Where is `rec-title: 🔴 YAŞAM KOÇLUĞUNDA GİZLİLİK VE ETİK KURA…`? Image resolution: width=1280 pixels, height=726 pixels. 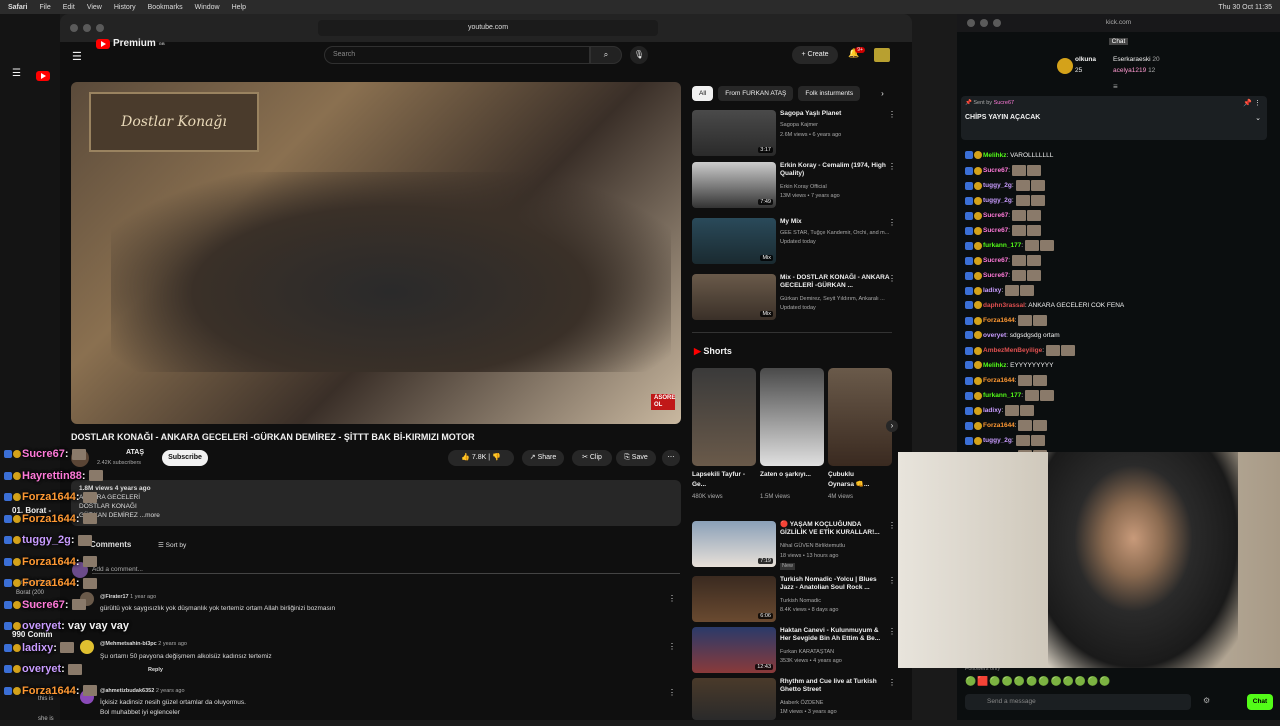
rec-title: 🔴 YAŞAM KOÇLUĞUNDA GİZLİLİK VE ETİK KURA… is located at coordinates (835, 529).